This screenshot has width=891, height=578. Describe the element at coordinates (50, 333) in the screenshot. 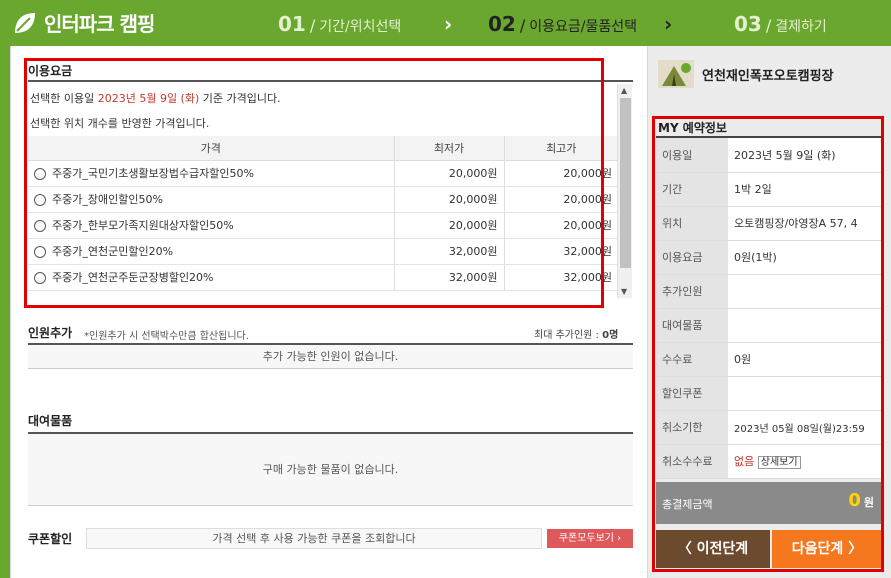

I see `extra-person-title: 인원추가` at that location.